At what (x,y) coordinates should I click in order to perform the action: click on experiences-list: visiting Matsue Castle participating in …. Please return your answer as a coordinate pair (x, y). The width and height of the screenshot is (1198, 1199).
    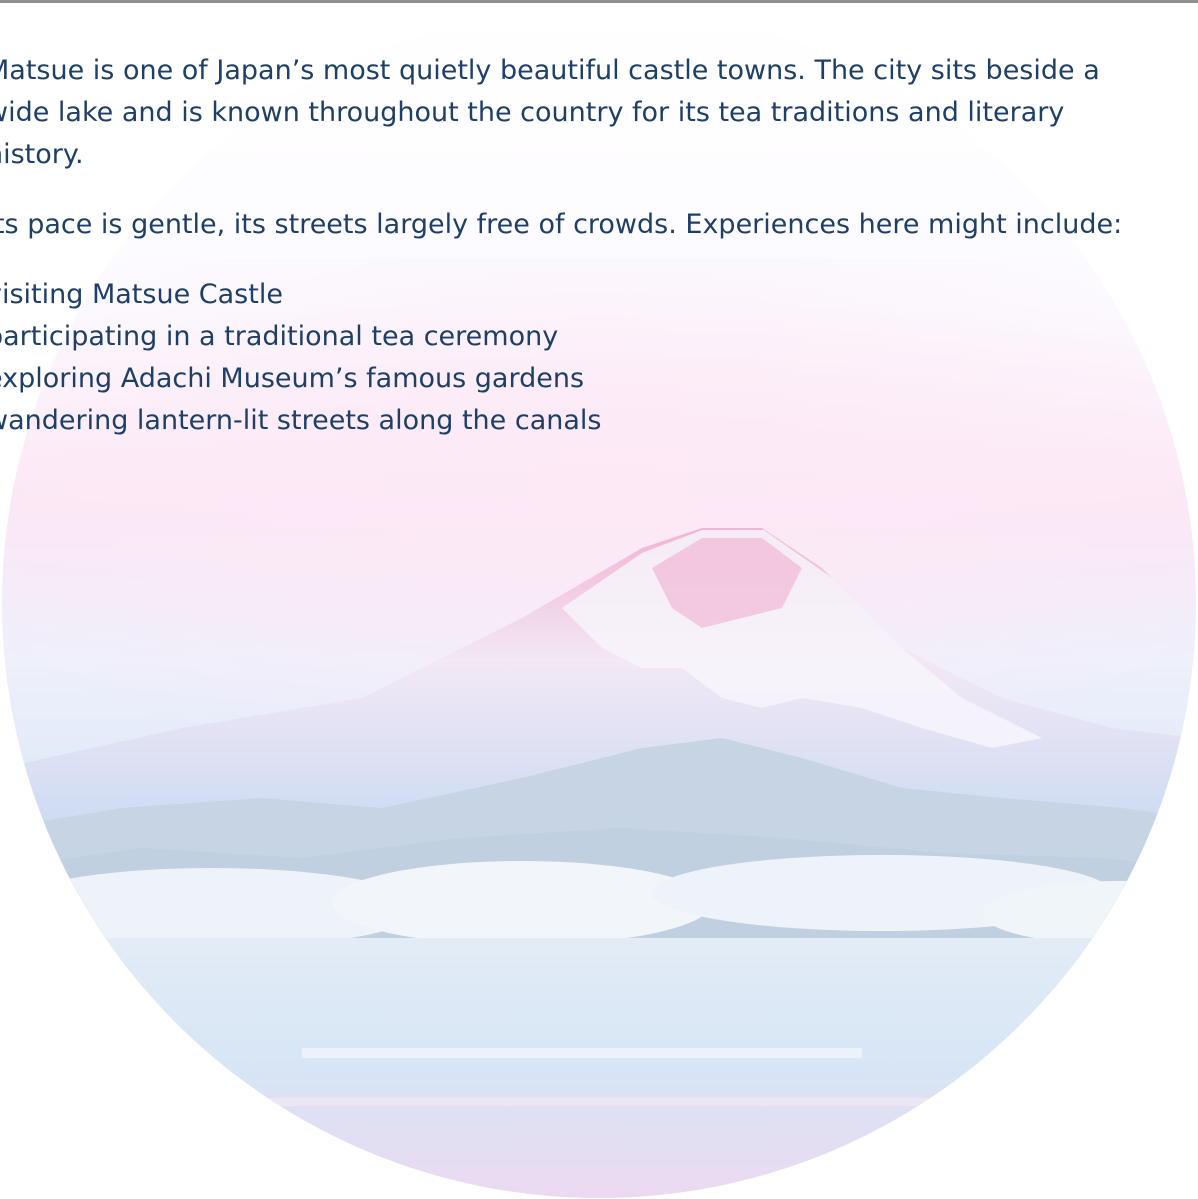
    Looking at the image, I should click on (598, 358).